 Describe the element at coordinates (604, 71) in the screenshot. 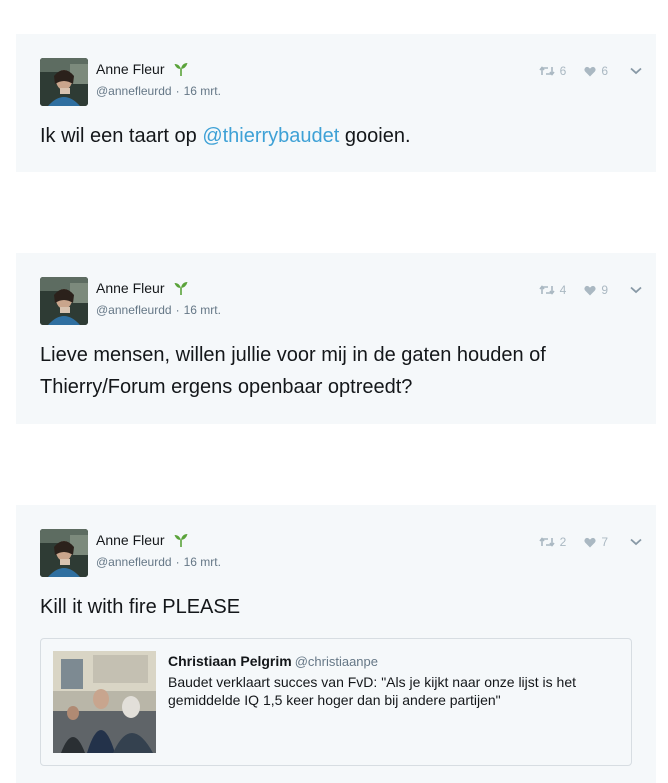

I see `like-count: 6` at that location.